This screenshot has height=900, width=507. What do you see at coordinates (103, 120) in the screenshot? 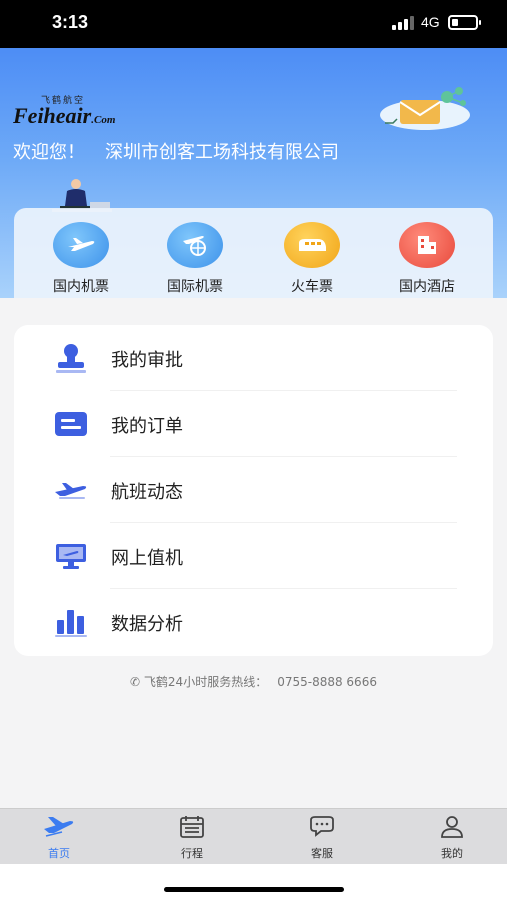
I see `logo-com: .Com` at bounding box center [103, 120].